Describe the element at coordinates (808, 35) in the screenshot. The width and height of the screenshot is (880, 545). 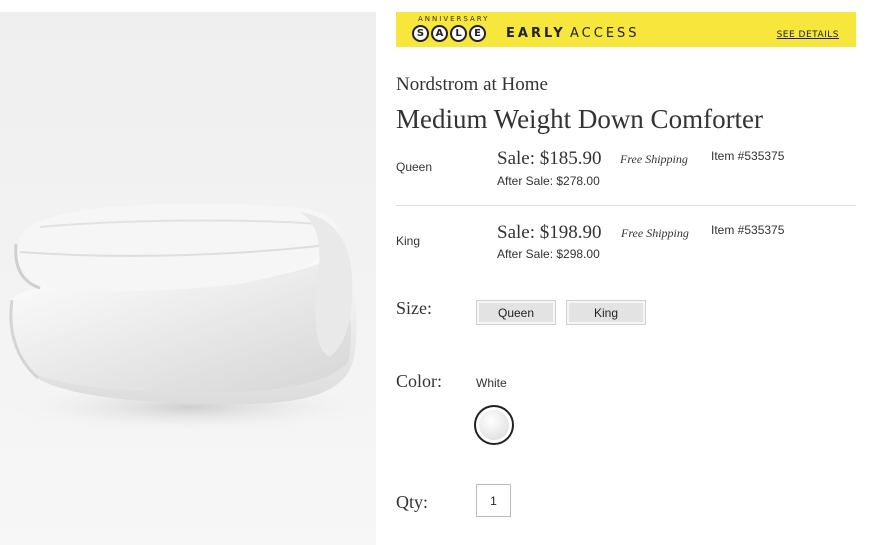
I see `see-details-link: SEE DETAILS` at that location.